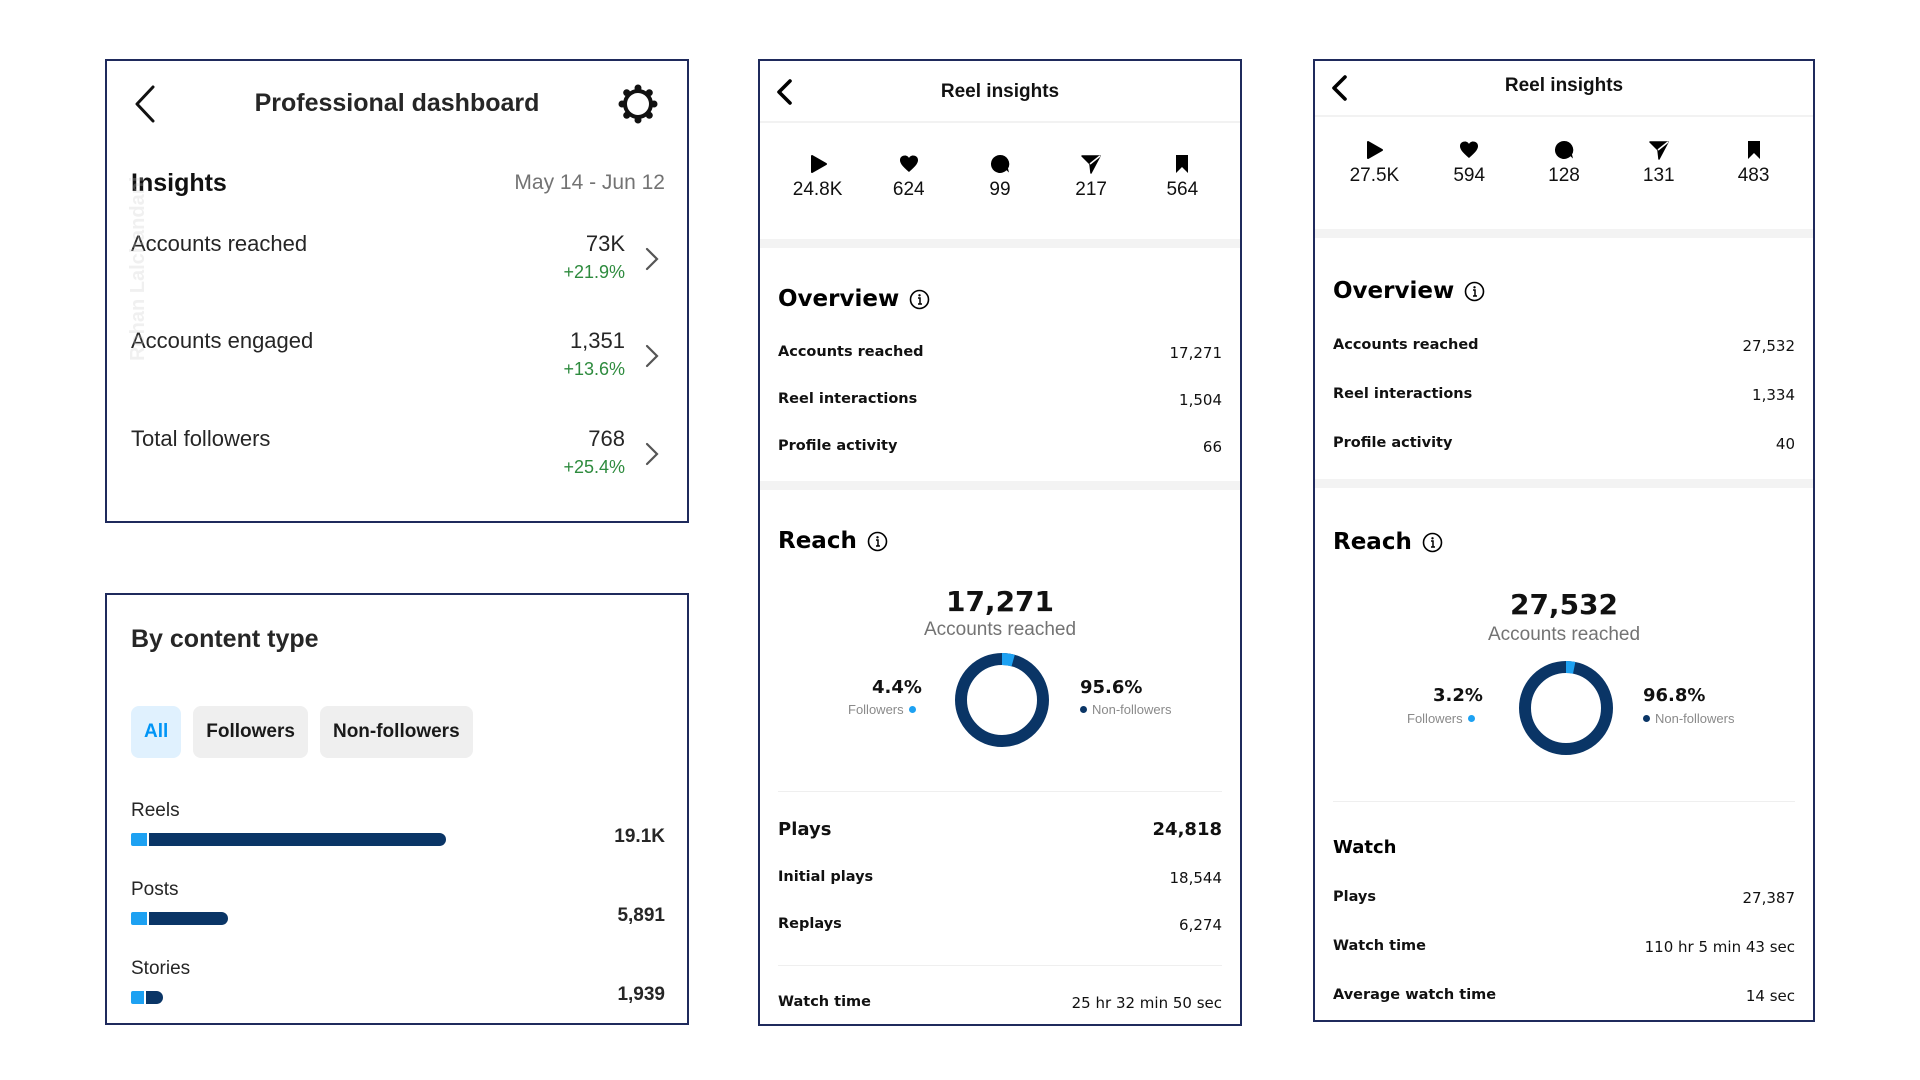 Image resolution: width=1920 pixels, height=1080 pixels. I want to click on overview-row-reel-interactions: Reel interactions 1,504, so click(1000, 403).